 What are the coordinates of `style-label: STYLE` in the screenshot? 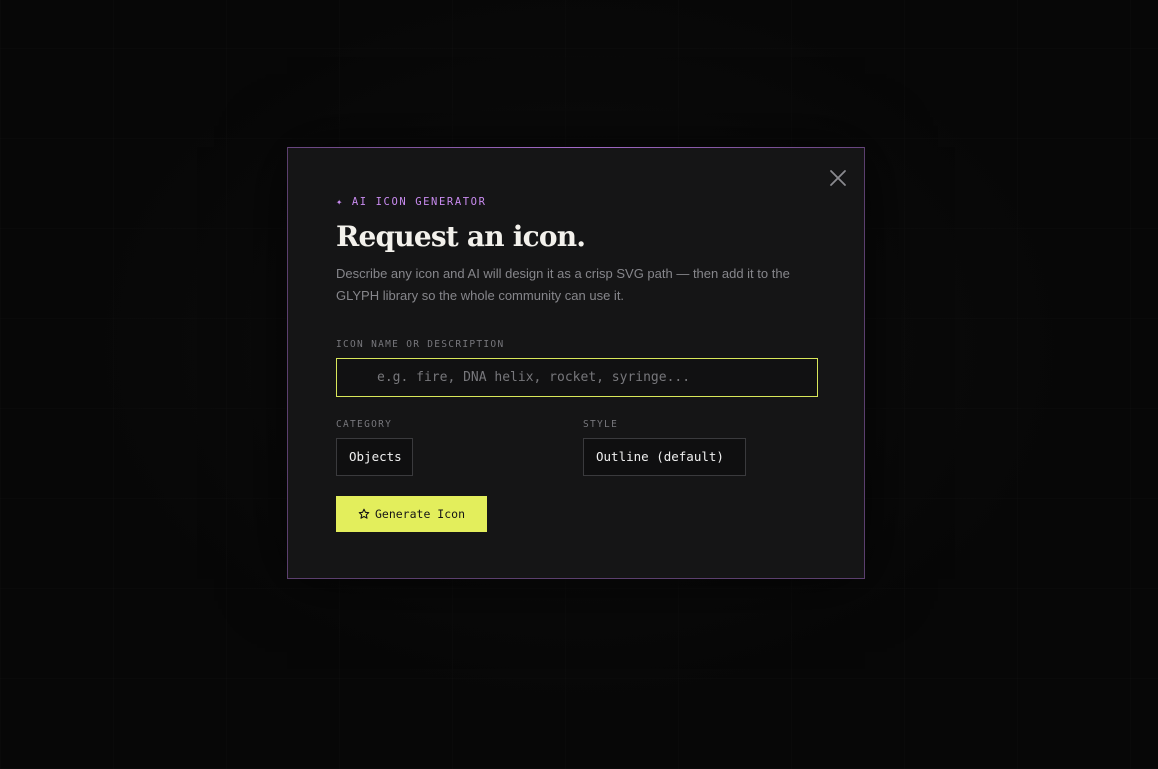 It's located at (601, 424).